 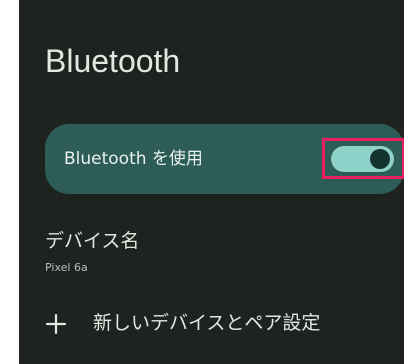 I want to click on plus-icon, so click(x=56, y=324).